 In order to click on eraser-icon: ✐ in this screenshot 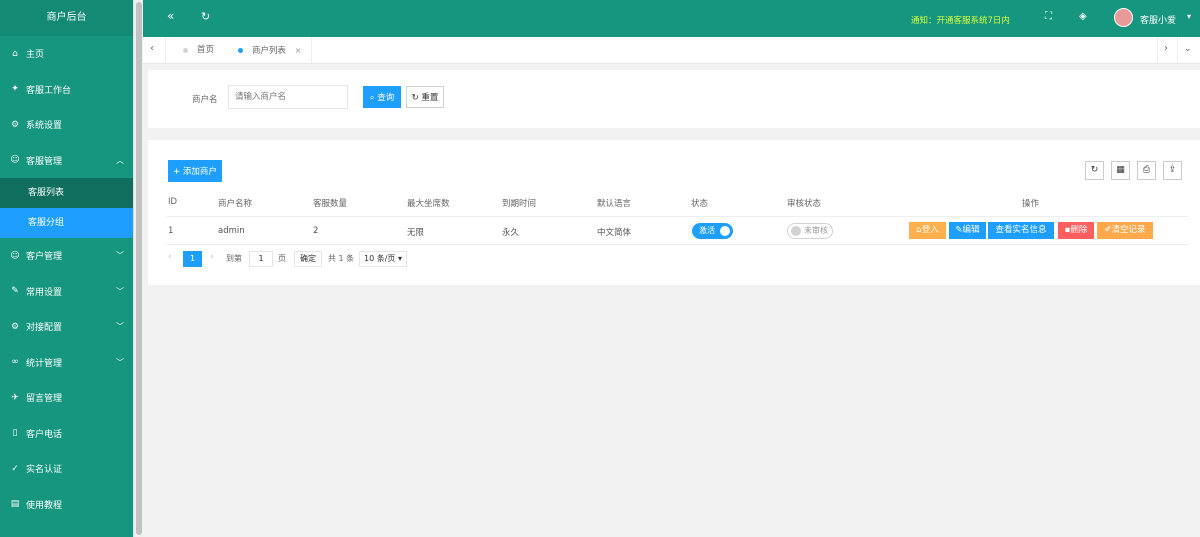, I will do `click(1108, 230)`.